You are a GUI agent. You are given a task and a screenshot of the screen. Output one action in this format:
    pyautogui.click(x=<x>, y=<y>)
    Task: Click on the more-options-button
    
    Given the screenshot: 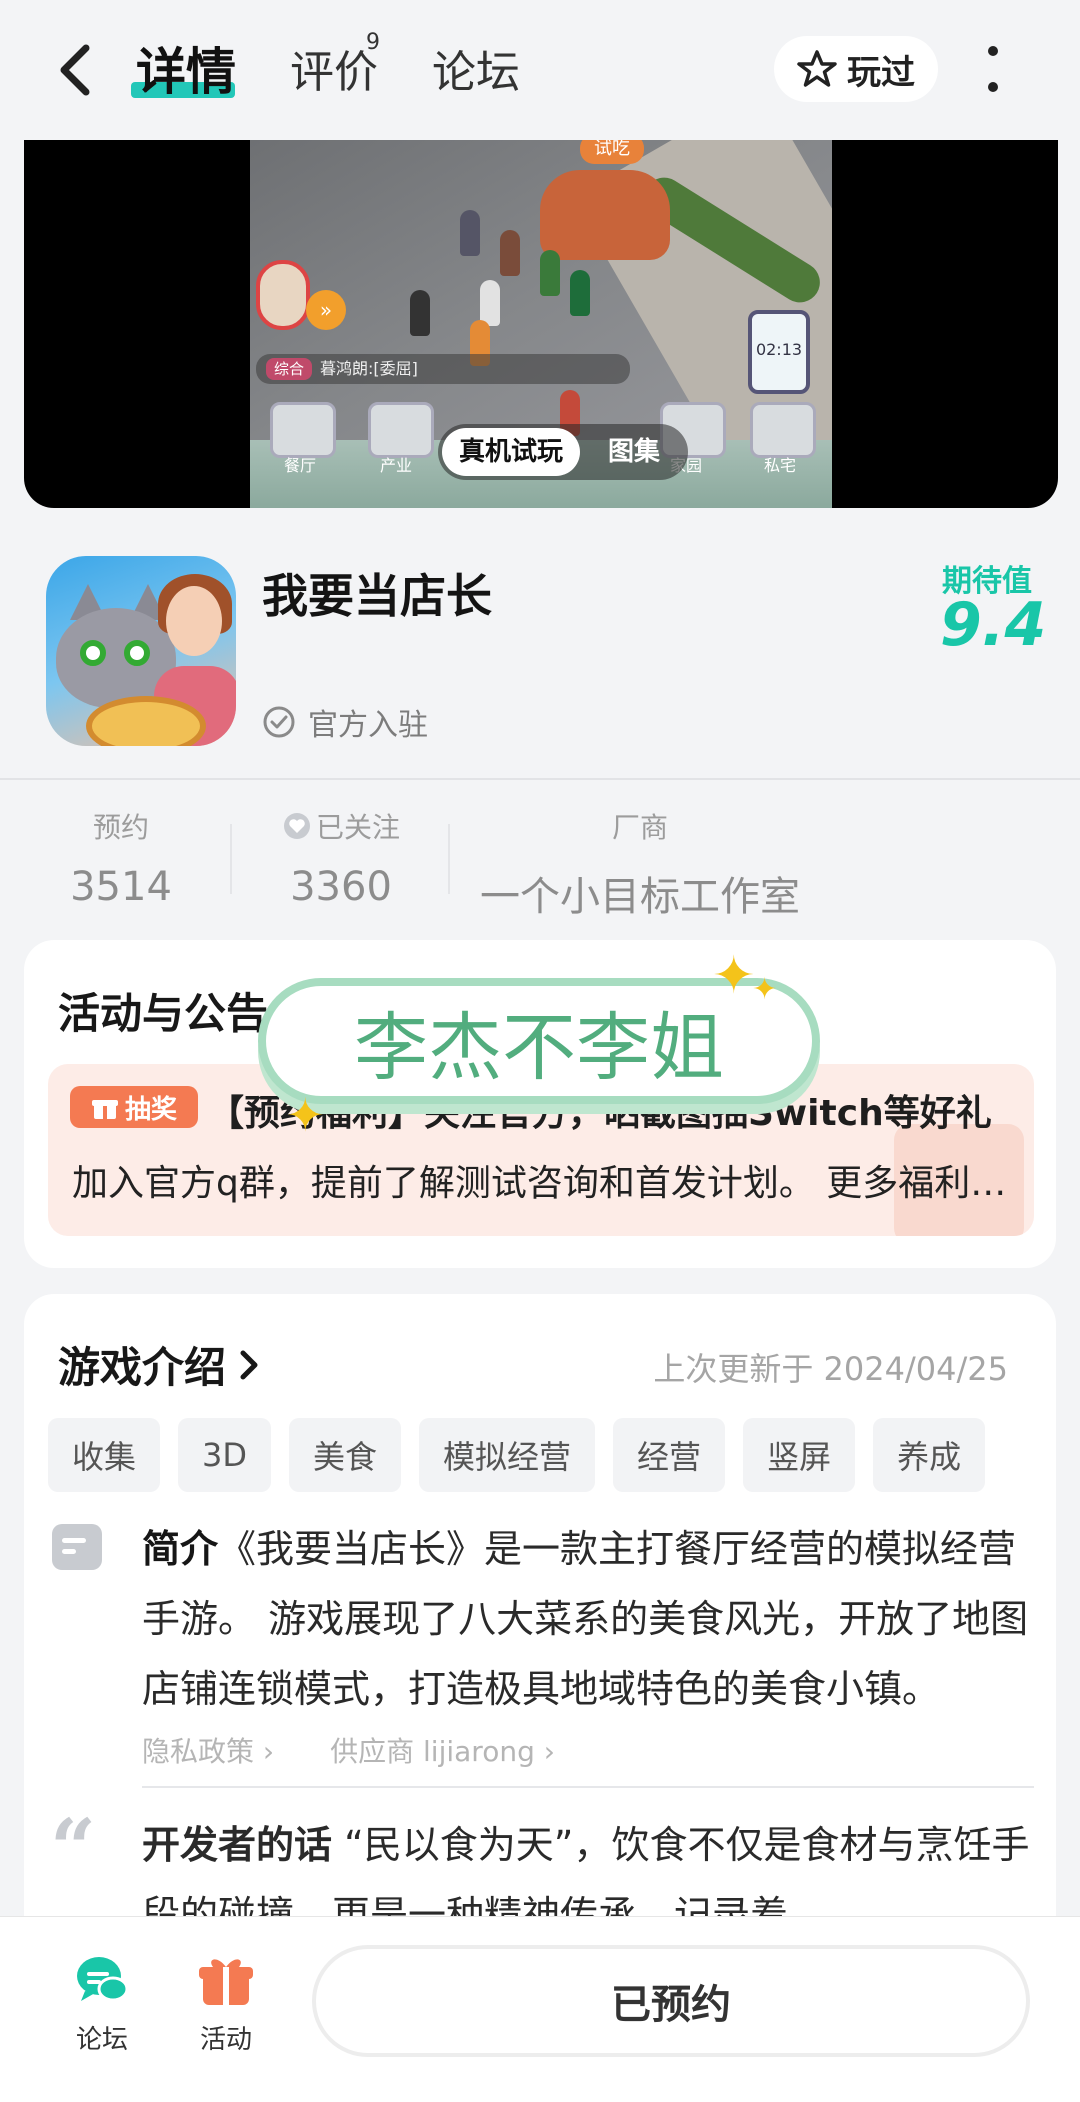 What is the action you would take?
    pyautogui.click(x=993, y=69)
    